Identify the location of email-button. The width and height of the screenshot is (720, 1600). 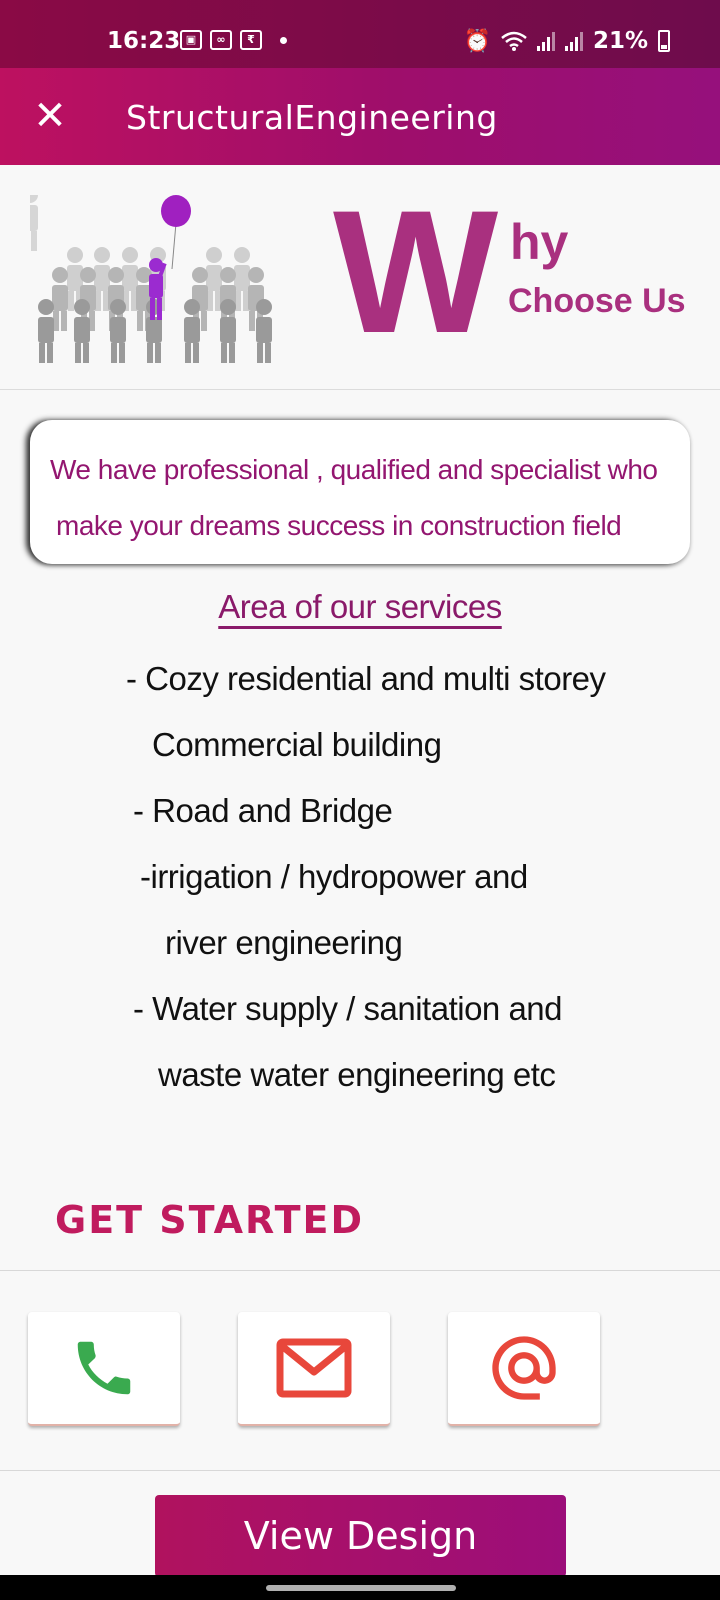
(314, 1369).